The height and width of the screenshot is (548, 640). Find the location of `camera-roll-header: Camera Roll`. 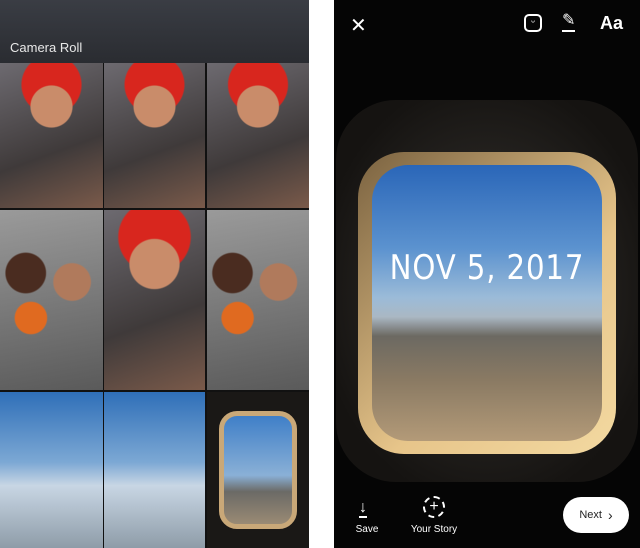

camera-roll-header: Camera Roll is located at coordinates (154, 31).